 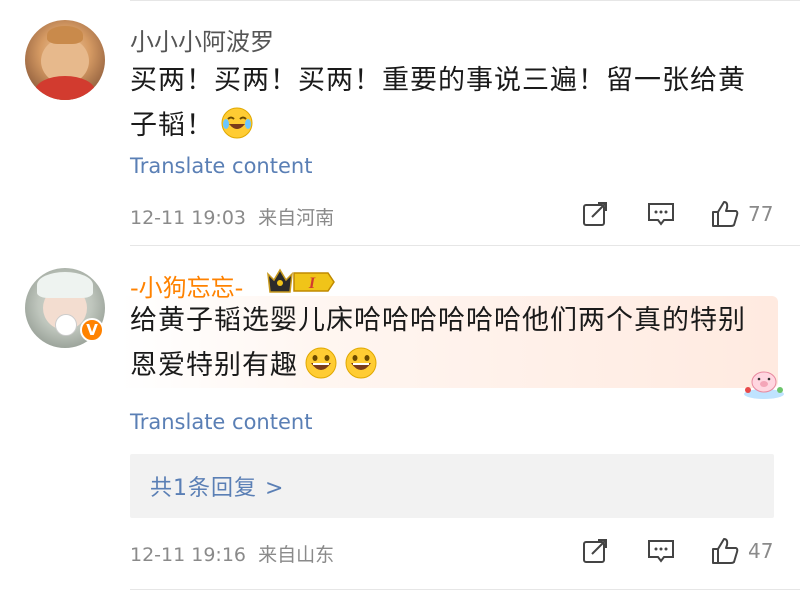 What do you see at coordinates (92, 330) in the screenshot?
I see `verified-badge-icon: V` at bounding box center [92, 330].